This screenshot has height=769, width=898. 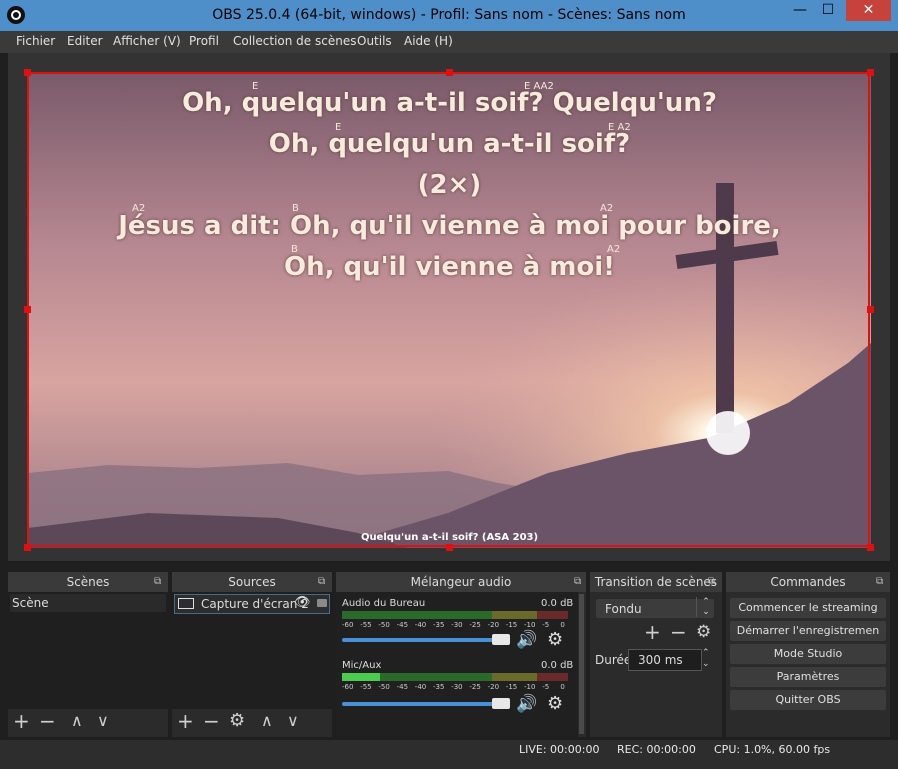 What do you see at coordinates (420, 625) in the screenshot?
I see `scale-tick-label: -40` at bounding box center [420, 625].